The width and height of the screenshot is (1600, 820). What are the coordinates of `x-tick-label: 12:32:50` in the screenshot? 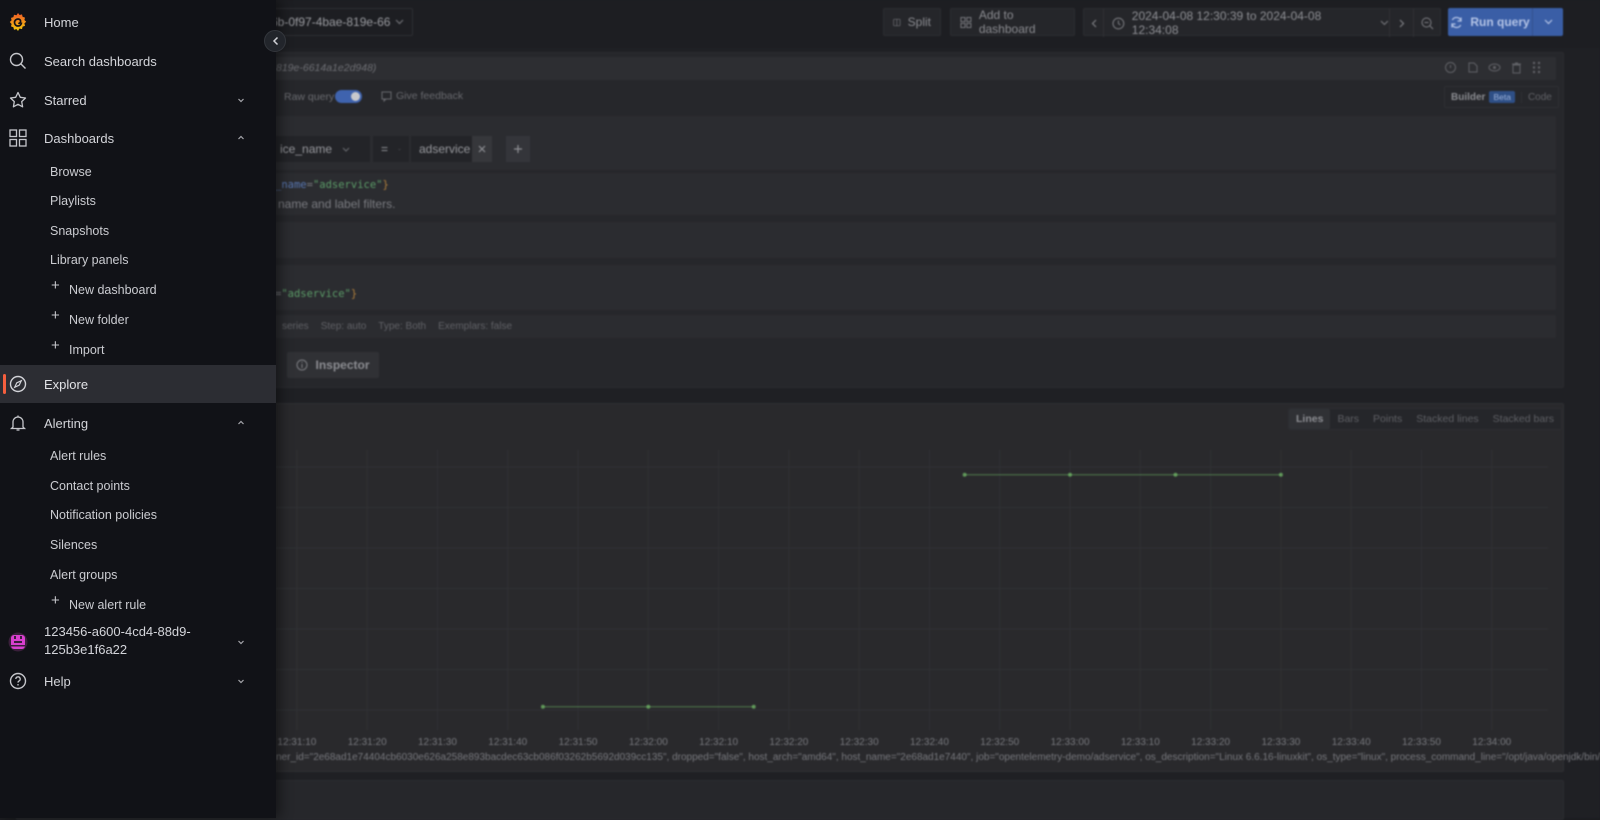 It's located at (999, 742).